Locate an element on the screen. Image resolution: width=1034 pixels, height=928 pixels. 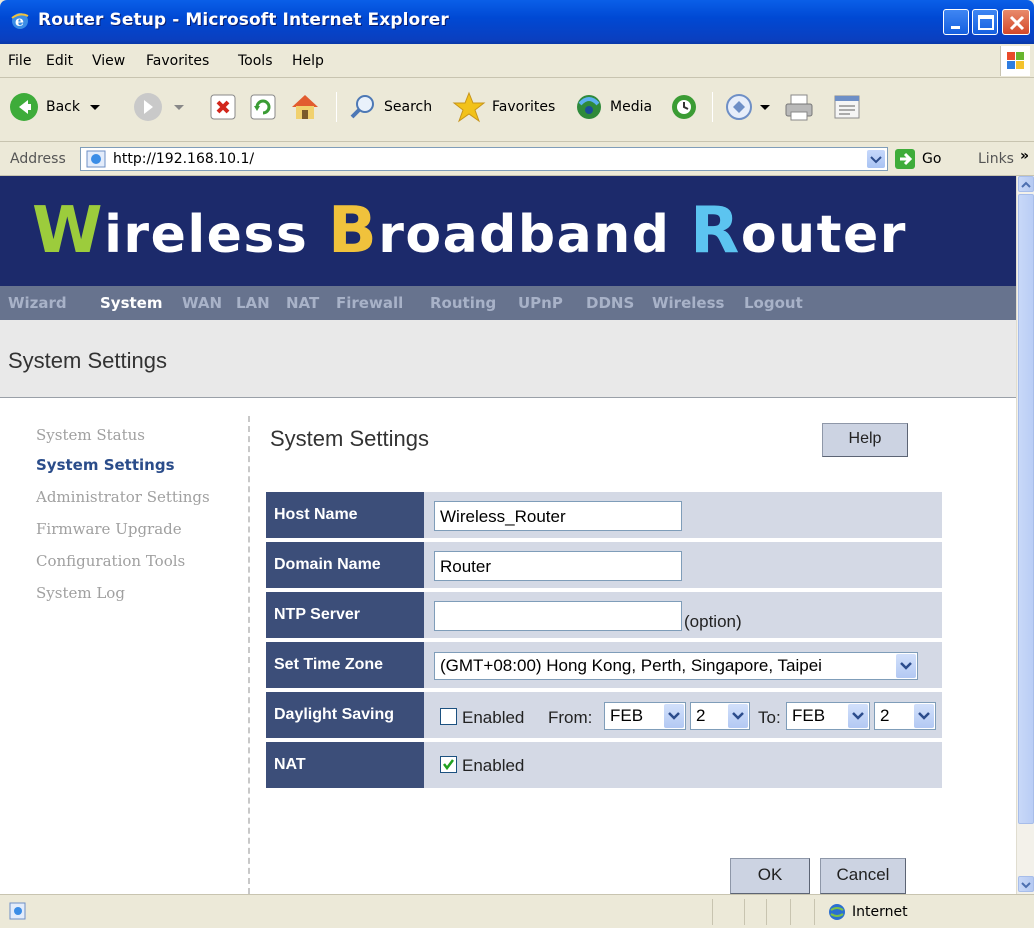
side-item-administrator-settings: Administrator Settings is located at coordinates (123, 497).